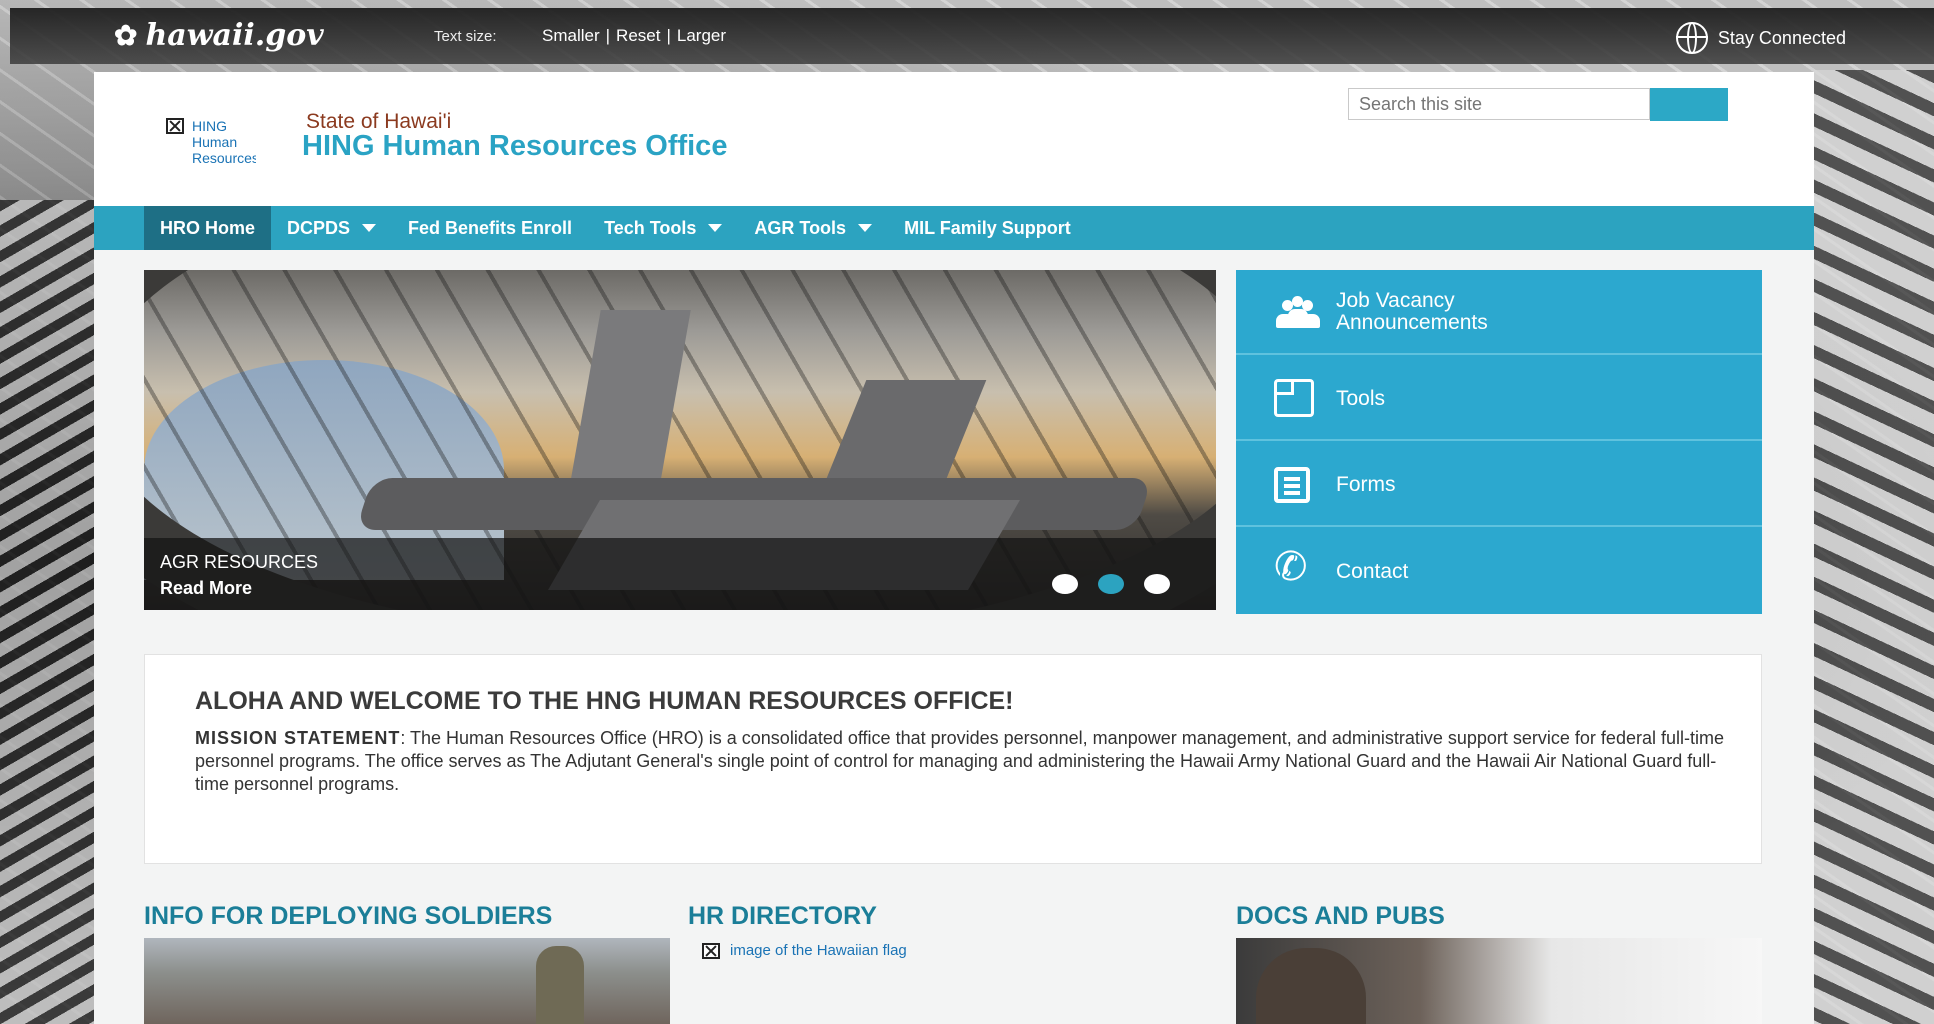 Image resolution: width=1934 pixels, height=1024 pixels. Describe the element at coordinates (782, 916) in the screenshot. I see `section-title-hr-directory: HR DIRECTORY` at that location.